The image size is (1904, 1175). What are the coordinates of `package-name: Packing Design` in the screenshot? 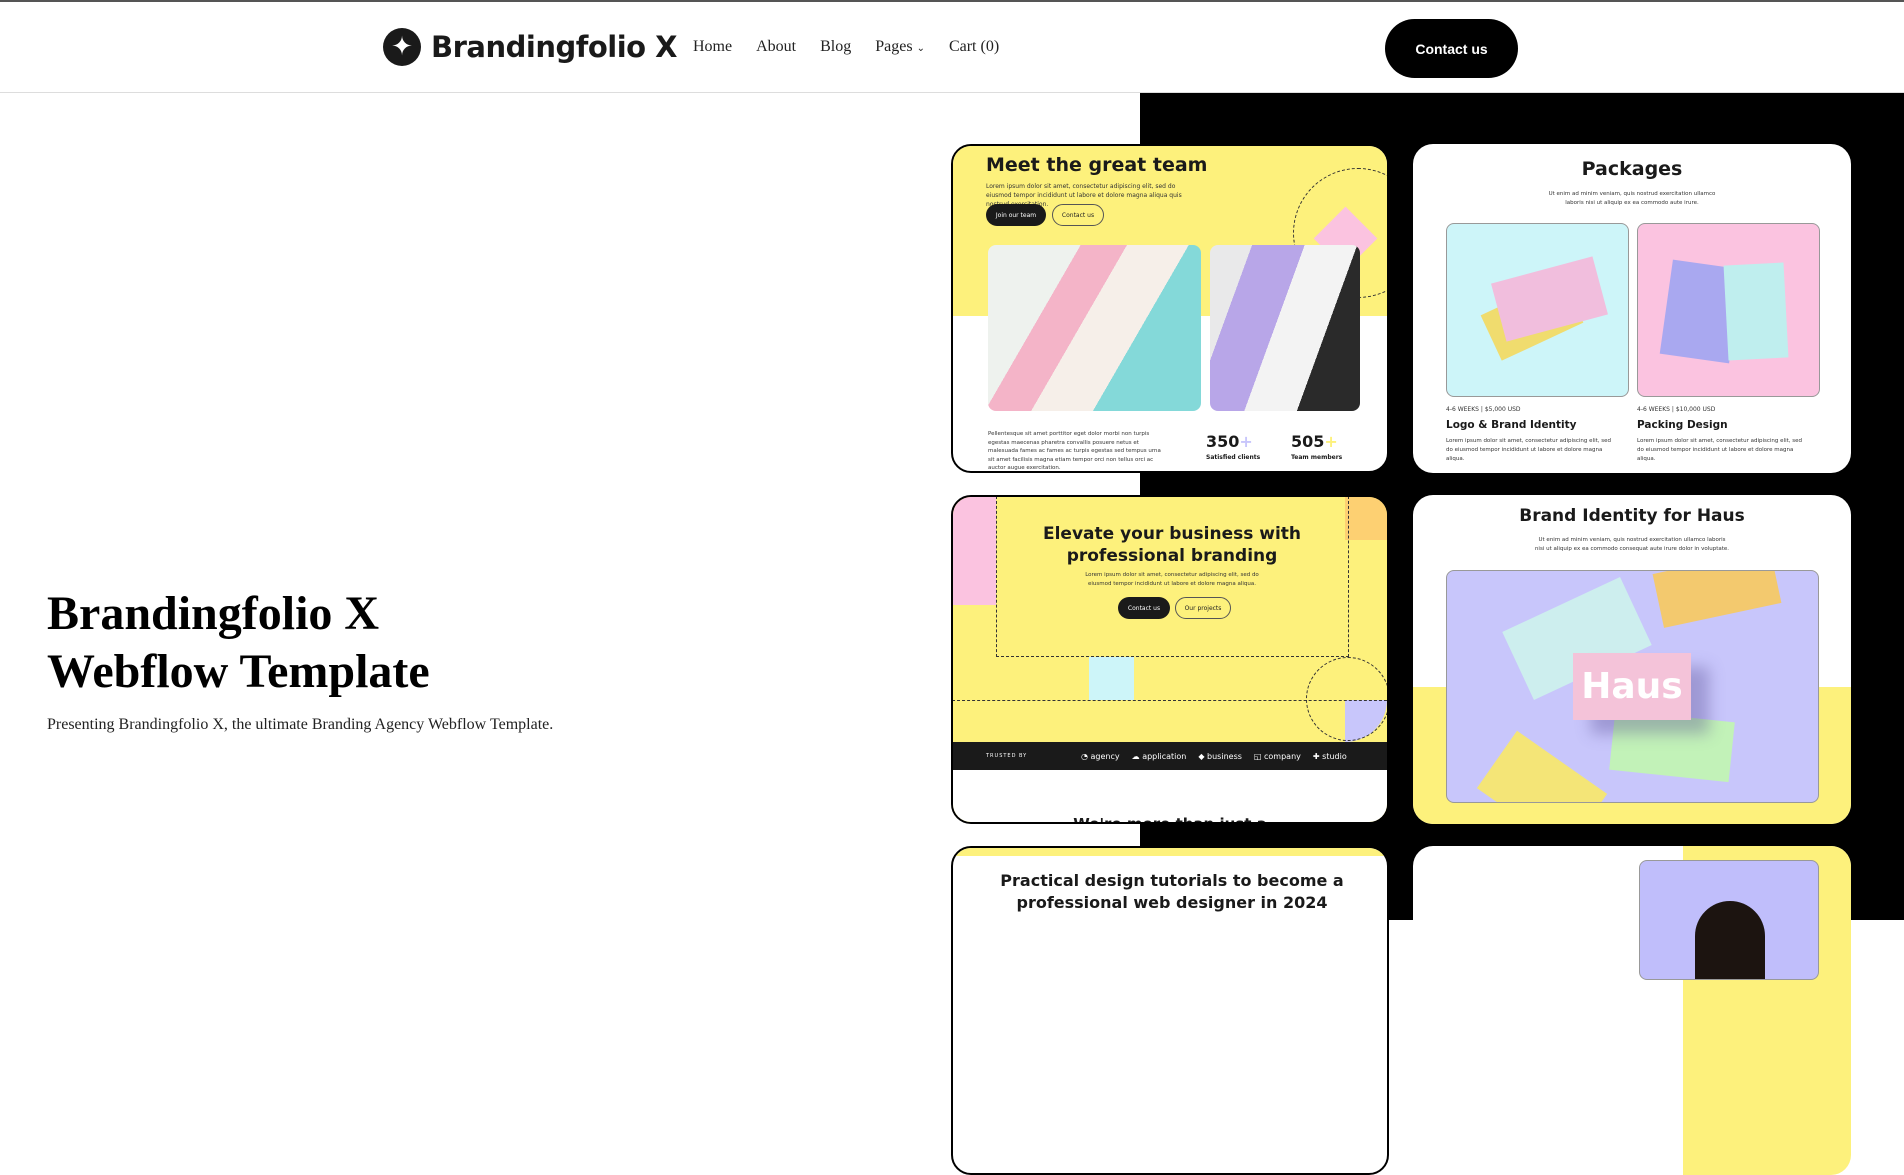 It's located at (1682, 425).